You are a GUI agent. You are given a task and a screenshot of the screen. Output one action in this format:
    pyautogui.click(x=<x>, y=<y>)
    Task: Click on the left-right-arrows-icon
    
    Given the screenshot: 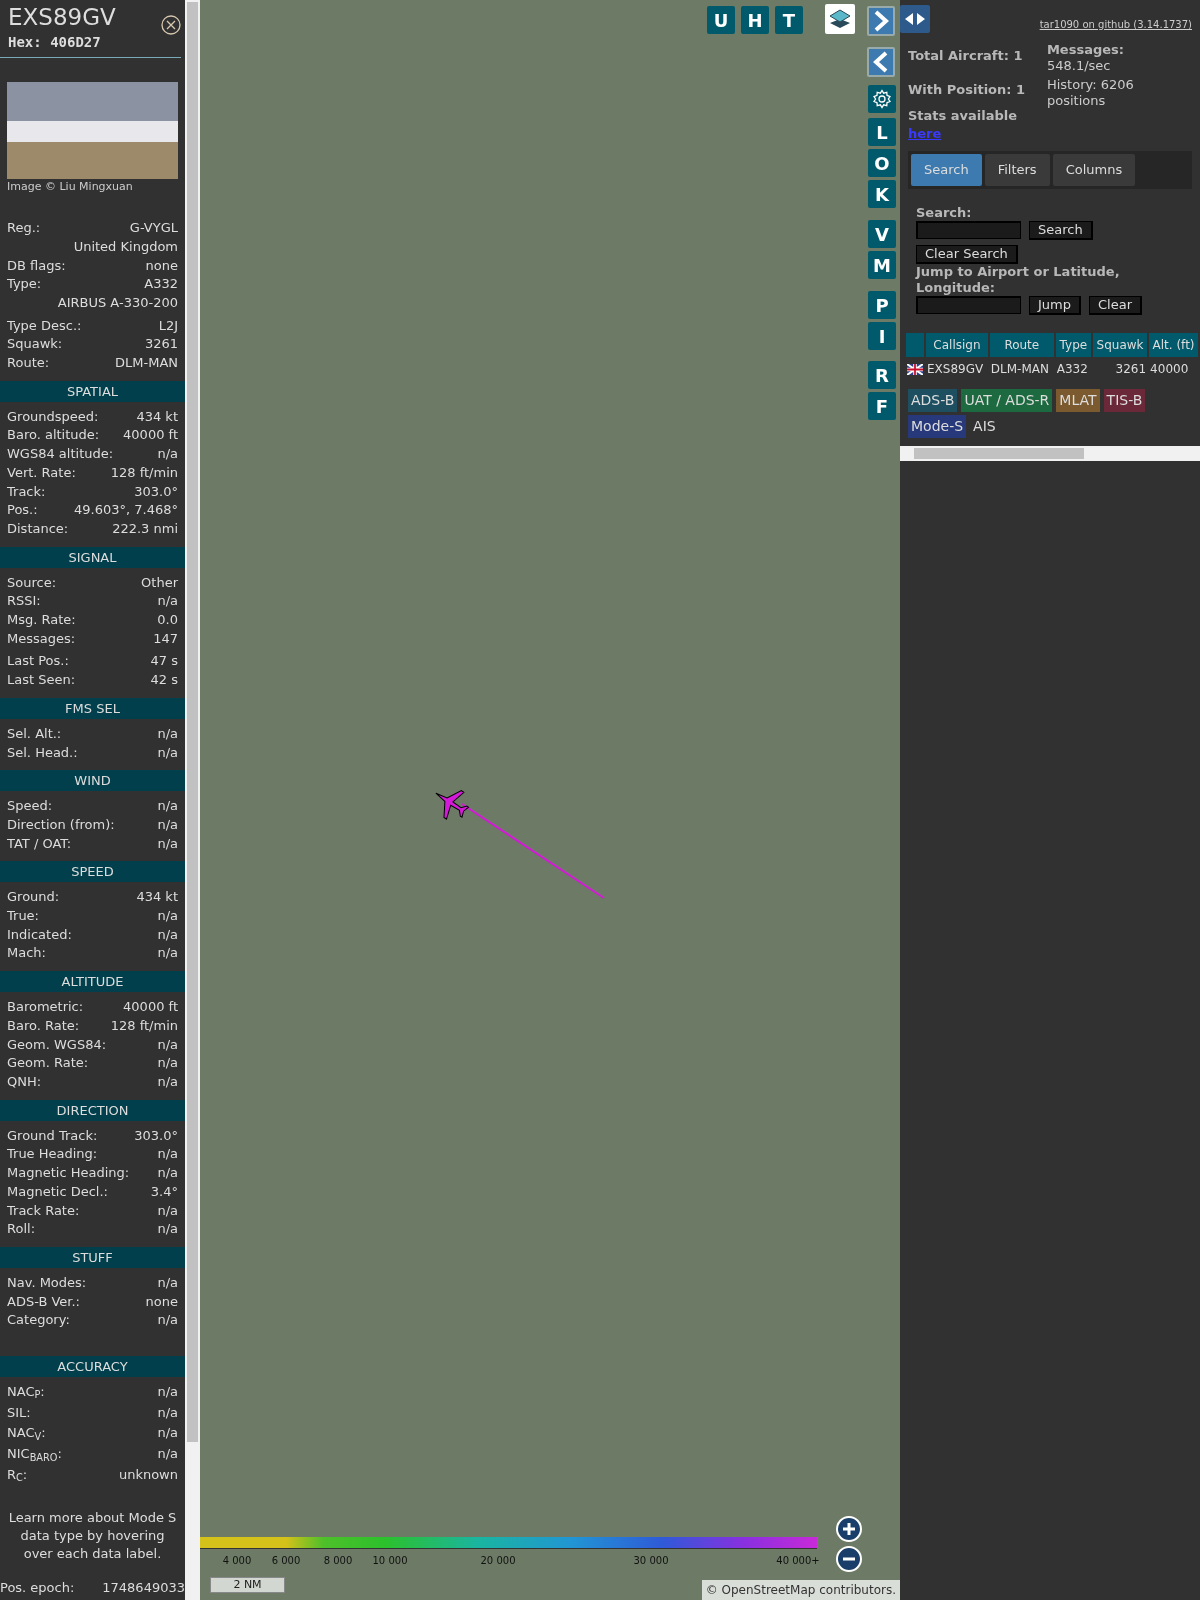 What is the action you would take?
    pyautogui.click(x=915, y=19)
    